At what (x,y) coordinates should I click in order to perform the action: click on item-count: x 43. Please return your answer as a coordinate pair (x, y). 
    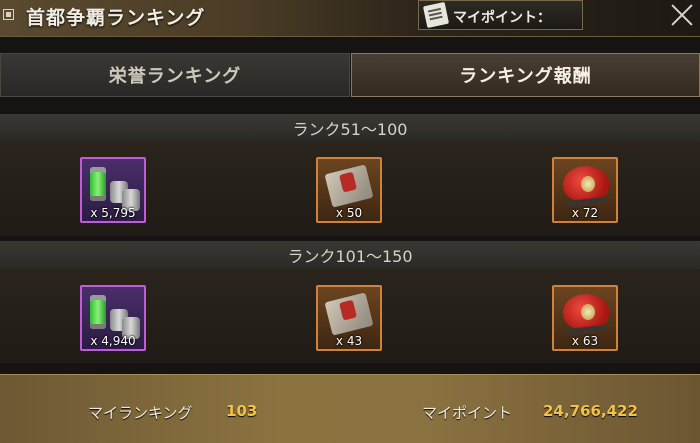
    Looking at the image, I should click on (349, 341).